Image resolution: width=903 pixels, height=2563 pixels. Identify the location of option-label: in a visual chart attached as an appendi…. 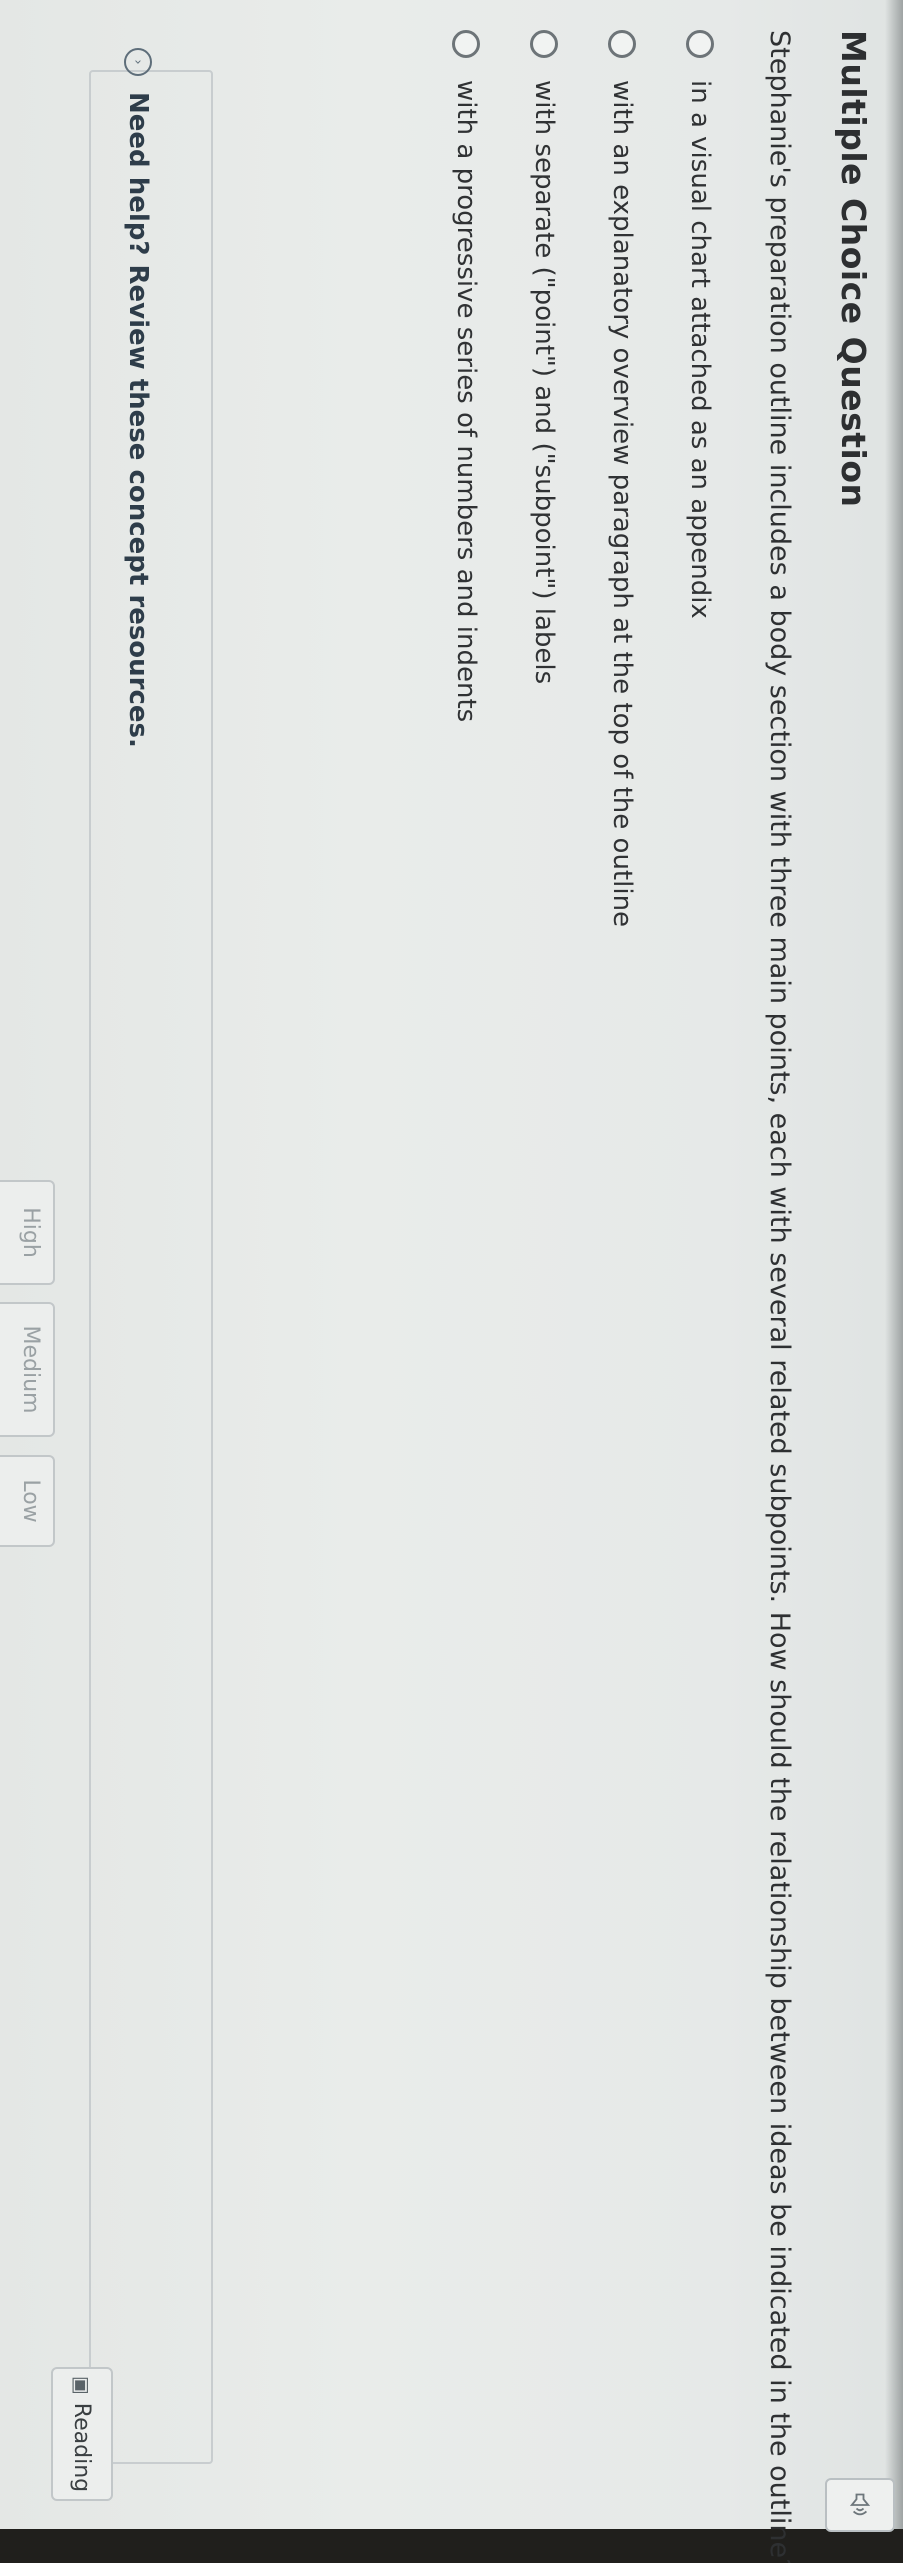
(700, 349).